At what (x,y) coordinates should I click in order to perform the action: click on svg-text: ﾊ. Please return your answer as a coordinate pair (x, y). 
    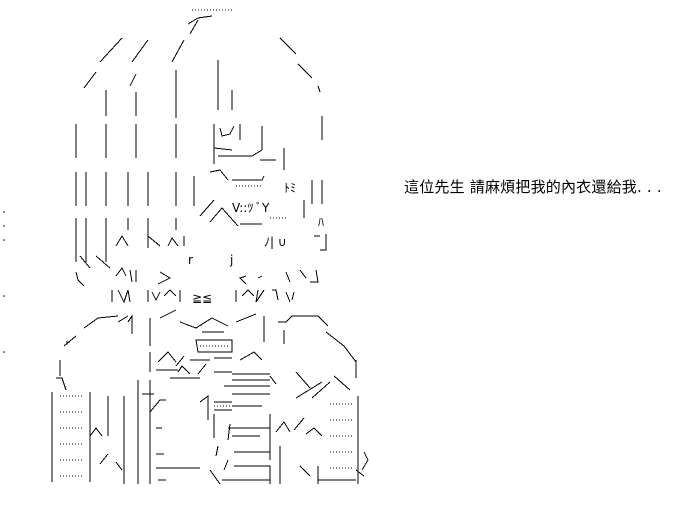
    Looking at the image, I should click on (321, 222).